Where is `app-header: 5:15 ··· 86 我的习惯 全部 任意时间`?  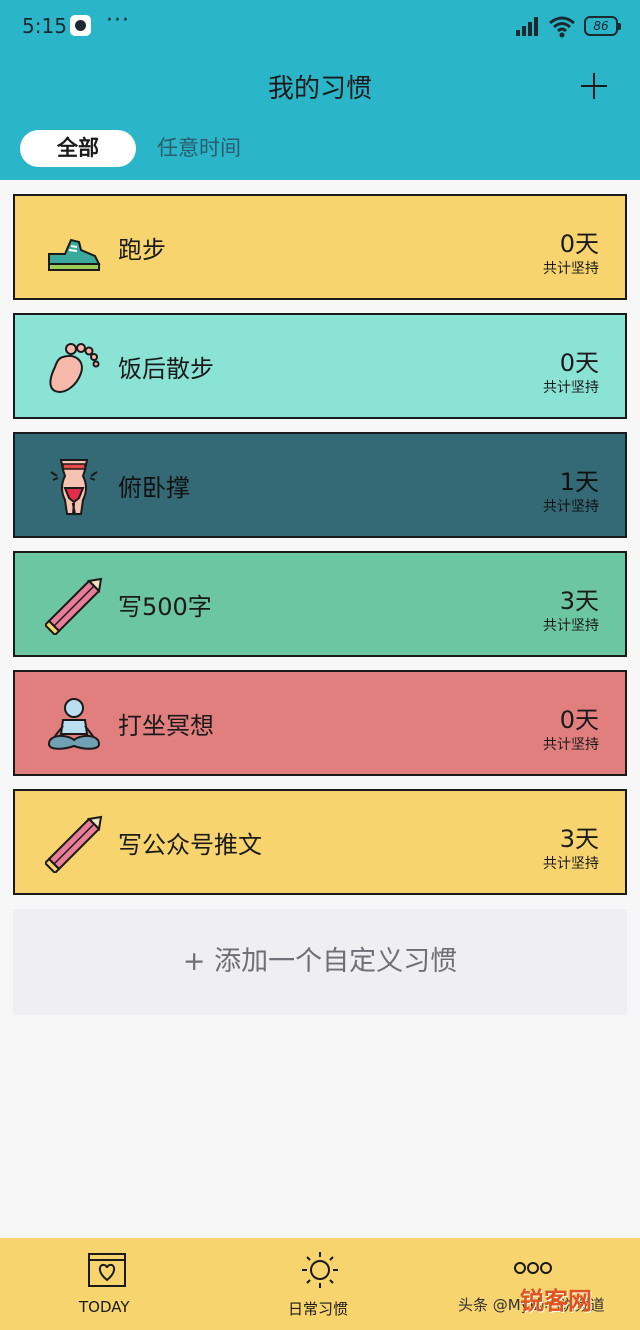 app-header: 5:15 ··· 86 我的习惯 全部 任意时间 is located at coordinates (320, 90).